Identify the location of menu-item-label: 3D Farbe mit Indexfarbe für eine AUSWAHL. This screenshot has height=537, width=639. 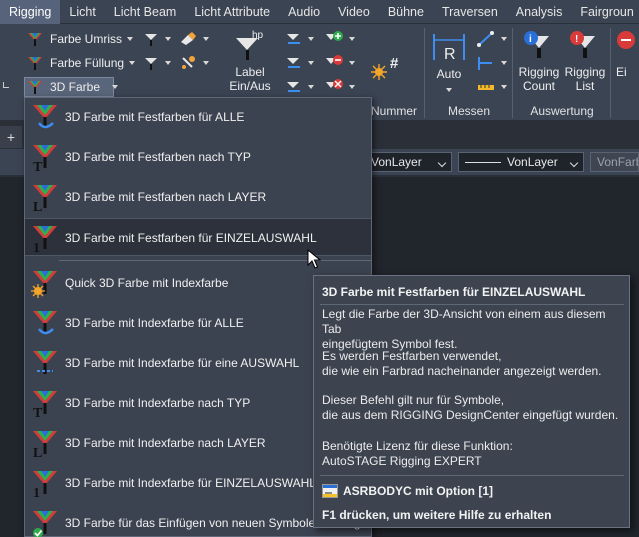
(182, 363).